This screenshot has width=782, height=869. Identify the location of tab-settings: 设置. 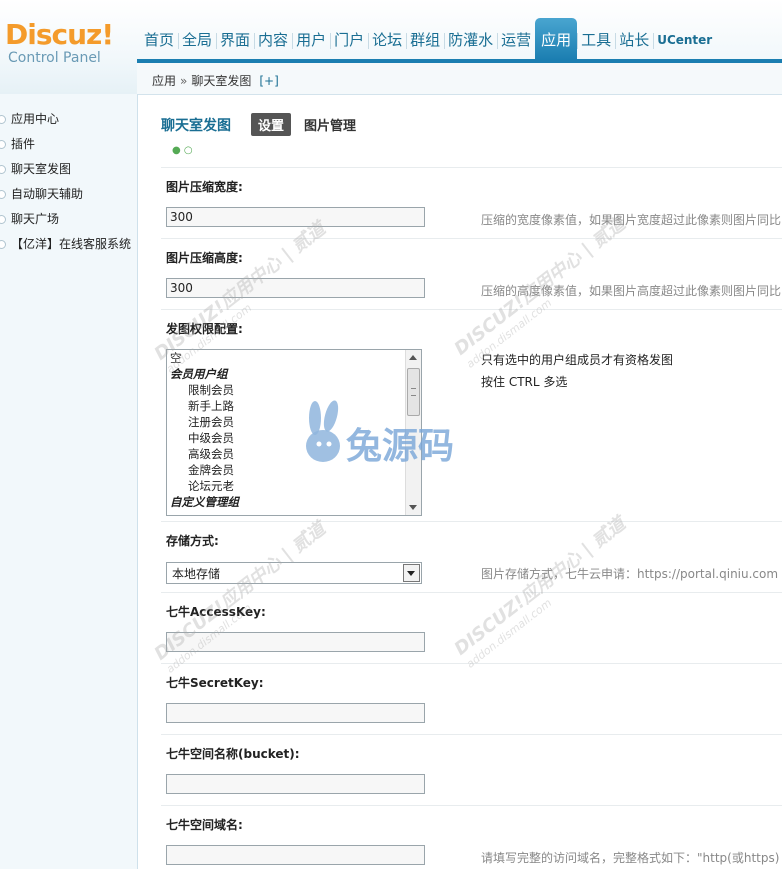
(271, 124).